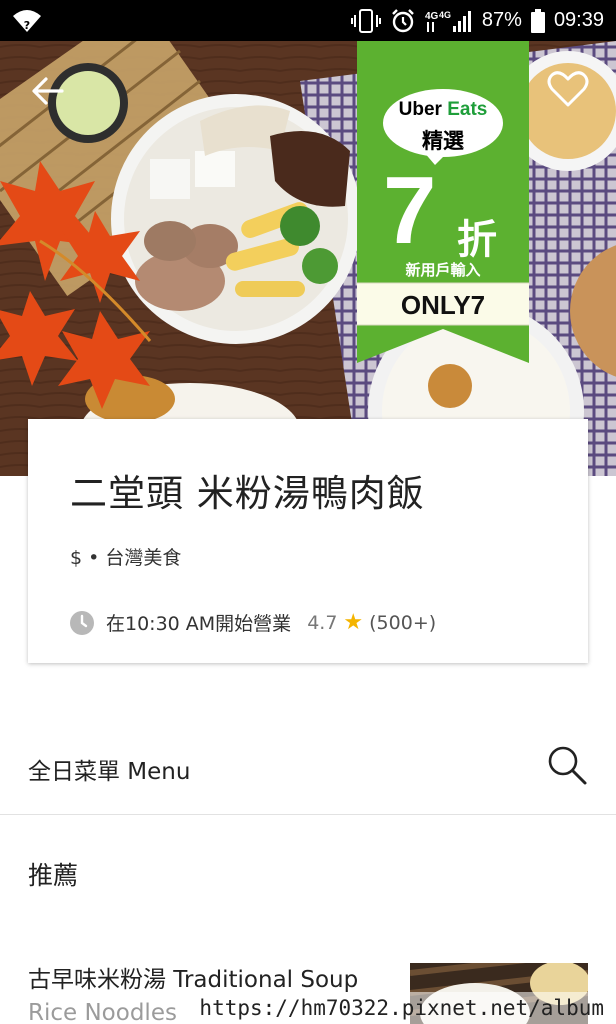 The height and width of the screenshot is (1024, 616). I want to click on status-bar: ? 4G 4G 87% 09:39, so click(308, 20).